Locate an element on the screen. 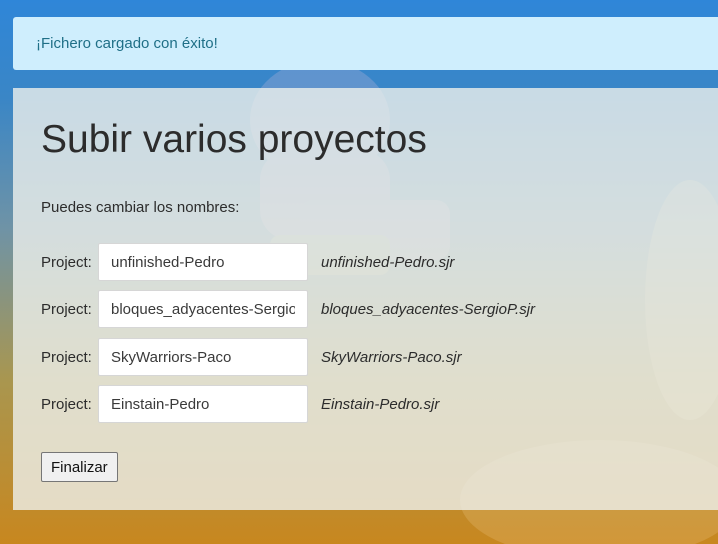  project-row: Project: Einstain-Pedro.sjr is located at coordinates (240, 404).